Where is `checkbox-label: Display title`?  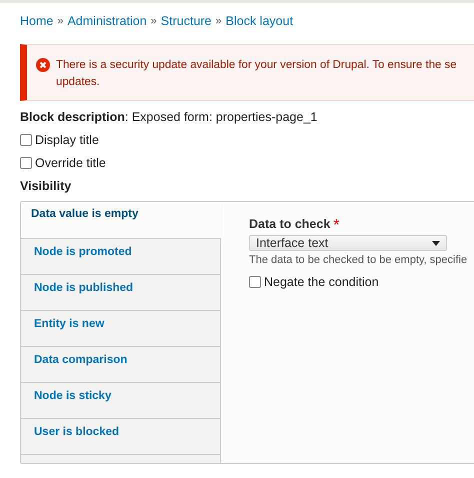 checkbox-label: Display title is located at coordinates (67, 140).